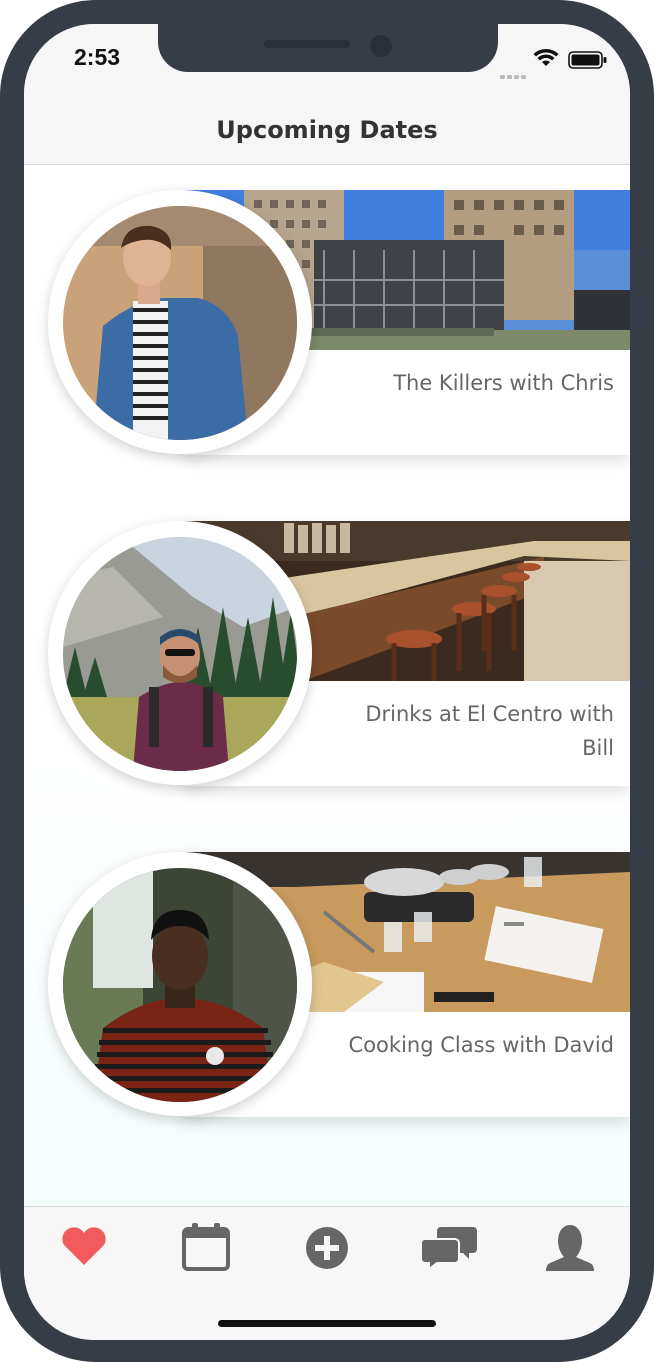  I want to click on tab-calendar, so click(206, 1246).